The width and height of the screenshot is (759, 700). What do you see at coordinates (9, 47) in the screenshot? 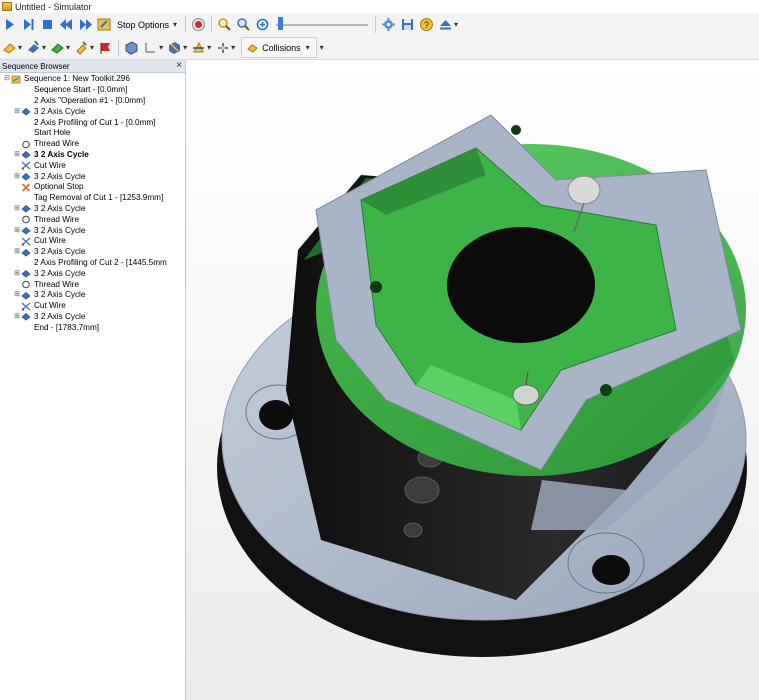
I see `stock-button` at bounding box center [9, 47].